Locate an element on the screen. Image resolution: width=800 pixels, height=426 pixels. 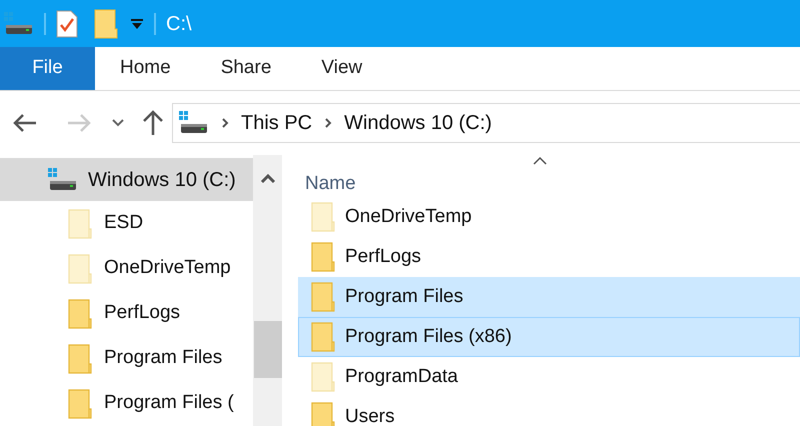
ribbon-tab: Home is located at coordinates (145, 68).